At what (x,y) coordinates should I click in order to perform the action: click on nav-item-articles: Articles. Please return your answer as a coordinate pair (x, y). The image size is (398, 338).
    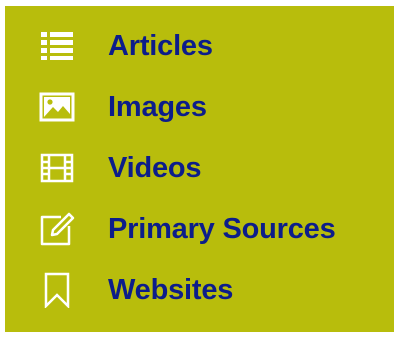
    Looking at the image, I should click on (199, 46).